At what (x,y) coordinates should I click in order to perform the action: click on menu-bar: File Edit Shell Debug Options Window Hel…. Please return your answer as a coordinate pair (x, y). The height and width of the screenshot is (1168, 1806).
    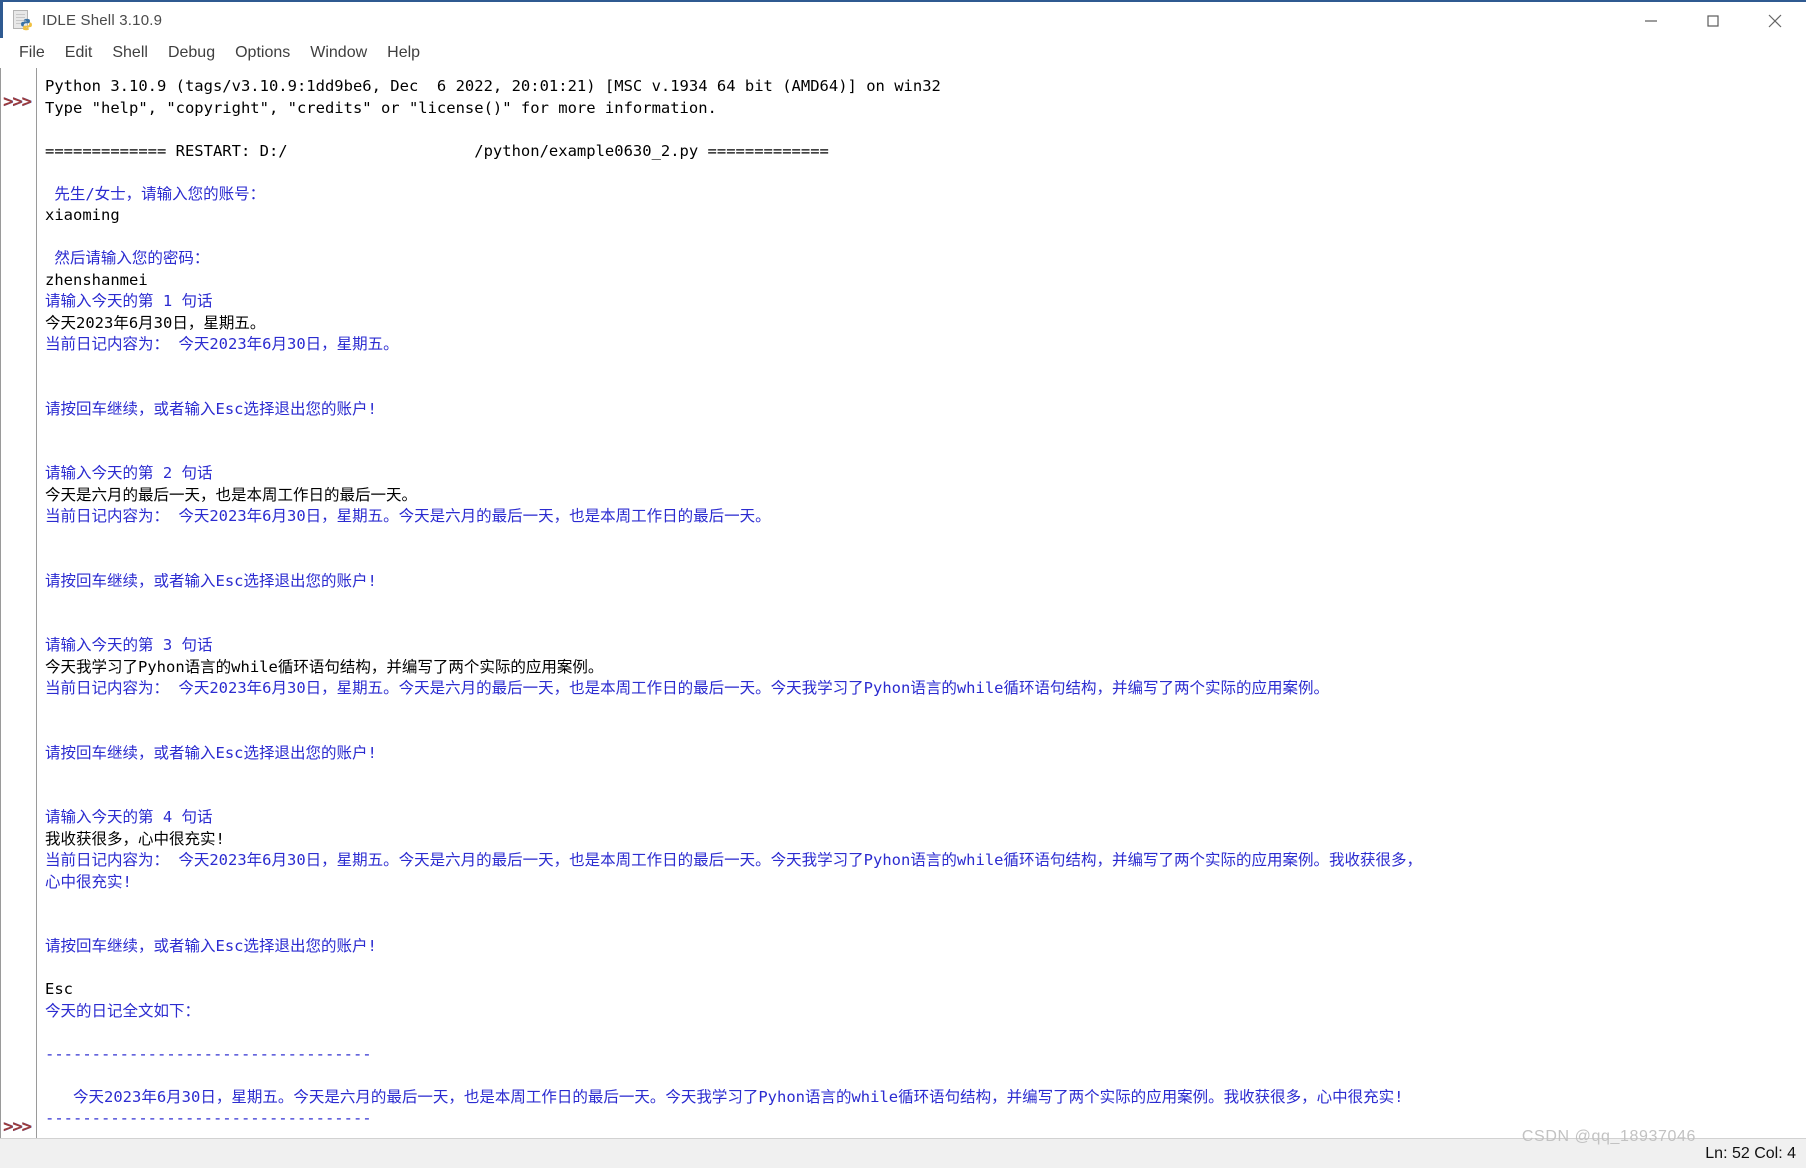
    Looking at the image, I should click on (903, 53).